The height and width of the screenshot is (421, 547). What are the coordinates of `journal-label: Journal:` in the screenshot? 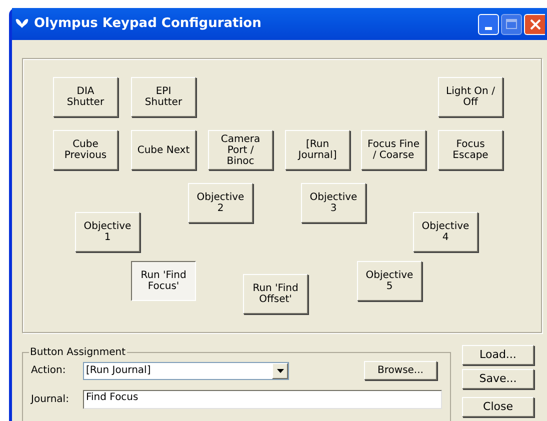 It's located at (50, 400).